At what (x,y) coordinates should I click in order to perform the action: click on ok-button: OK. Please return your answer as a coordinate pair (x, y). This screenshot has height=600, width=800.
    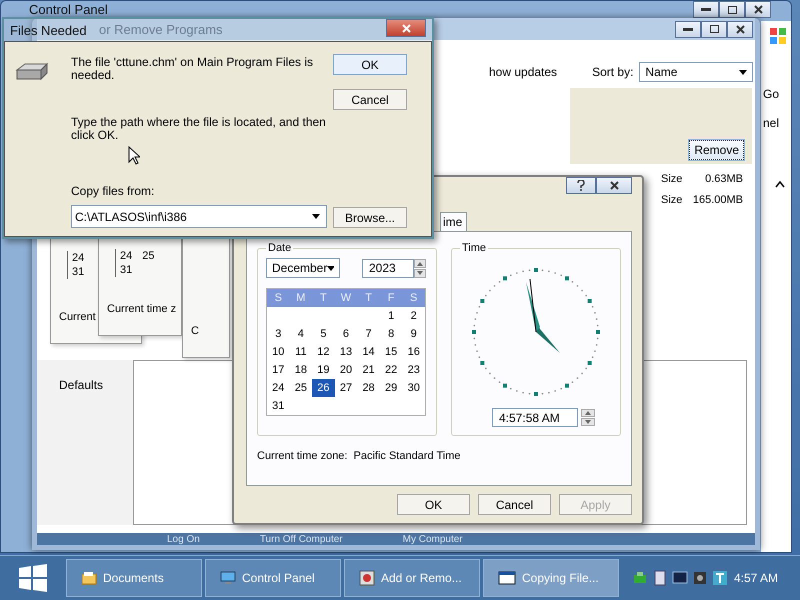
    Looking at the image, I should click on (370, 64).